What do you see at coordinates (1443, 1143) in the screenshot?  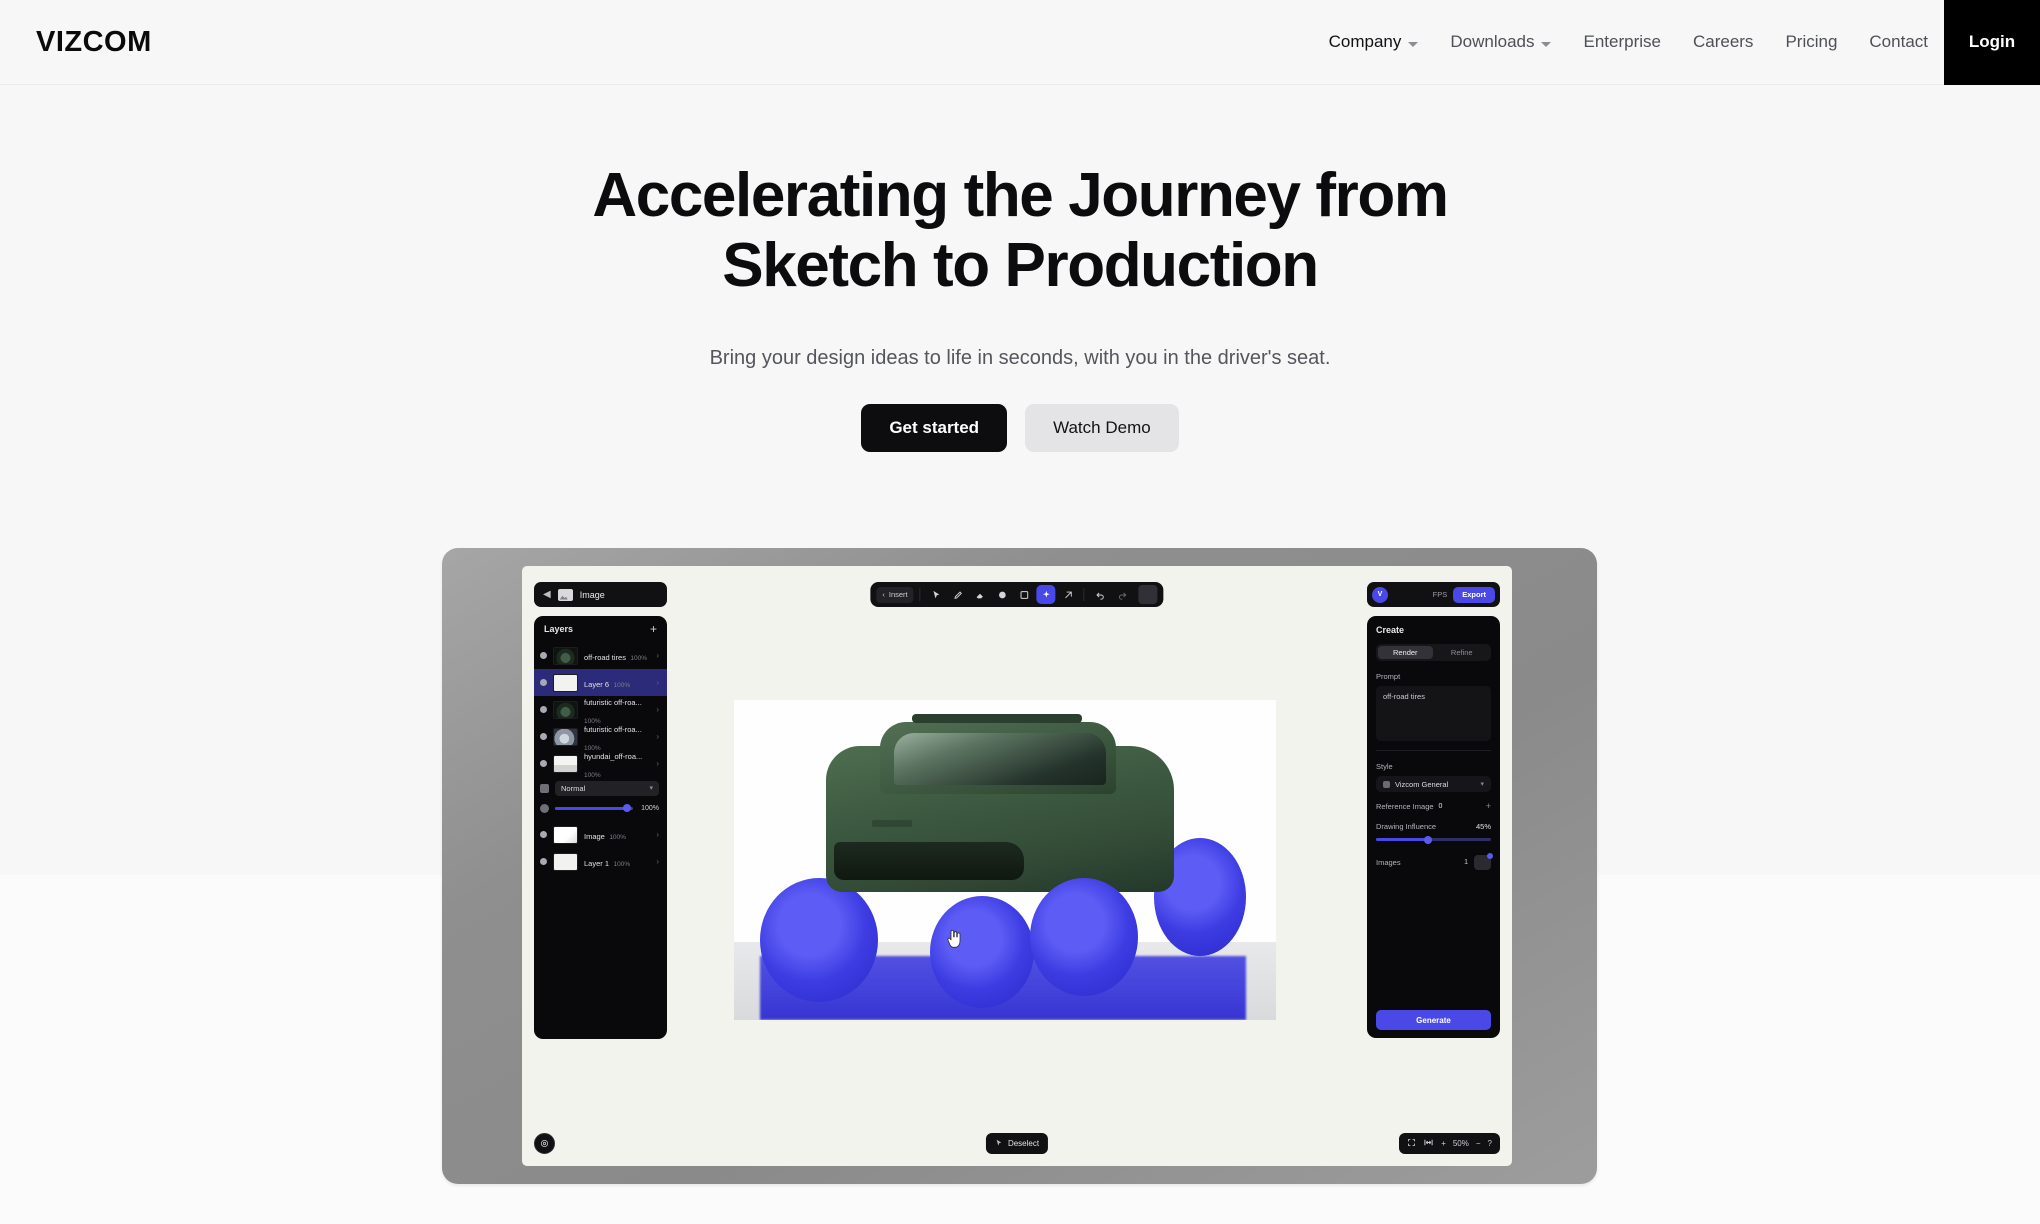 I see `zoom-in-icon: +` at bounding box center [1443, 1143].